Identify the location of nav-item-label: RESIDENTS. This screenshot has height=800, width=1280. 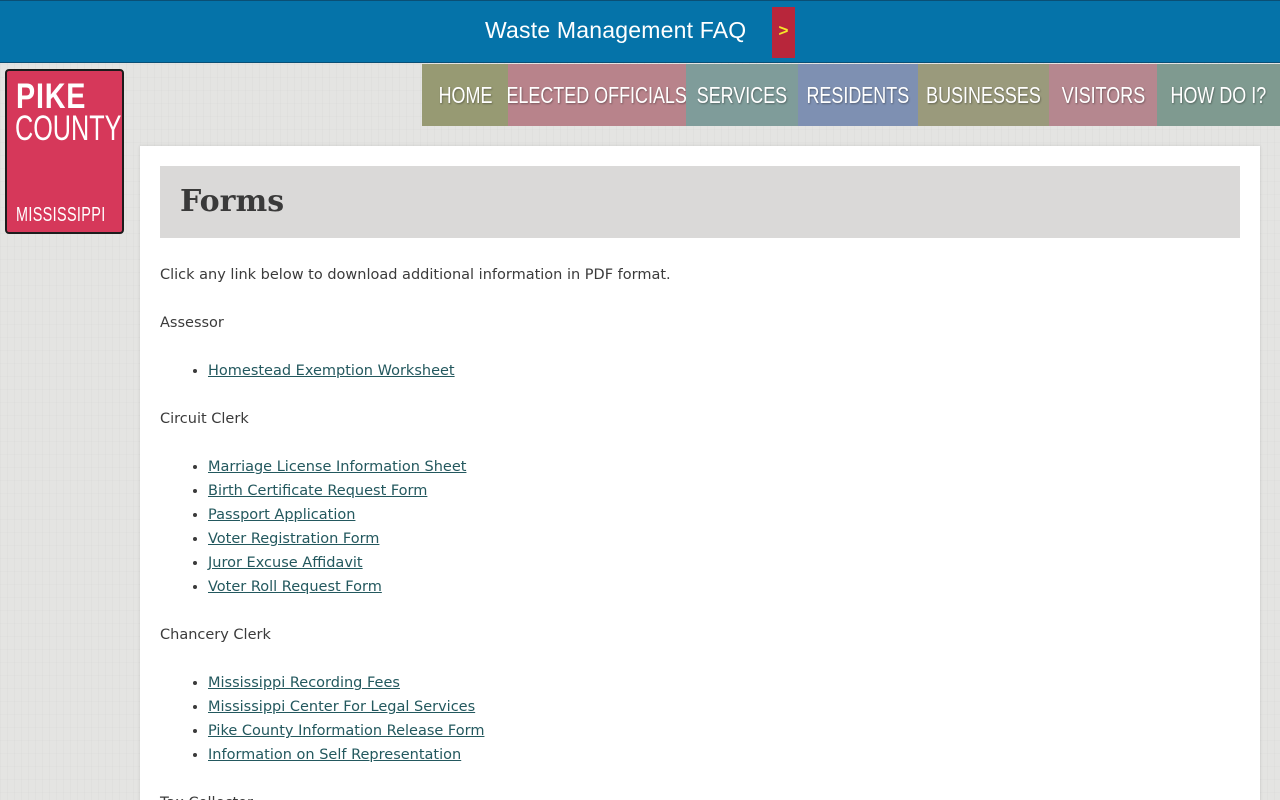
(858, 94).